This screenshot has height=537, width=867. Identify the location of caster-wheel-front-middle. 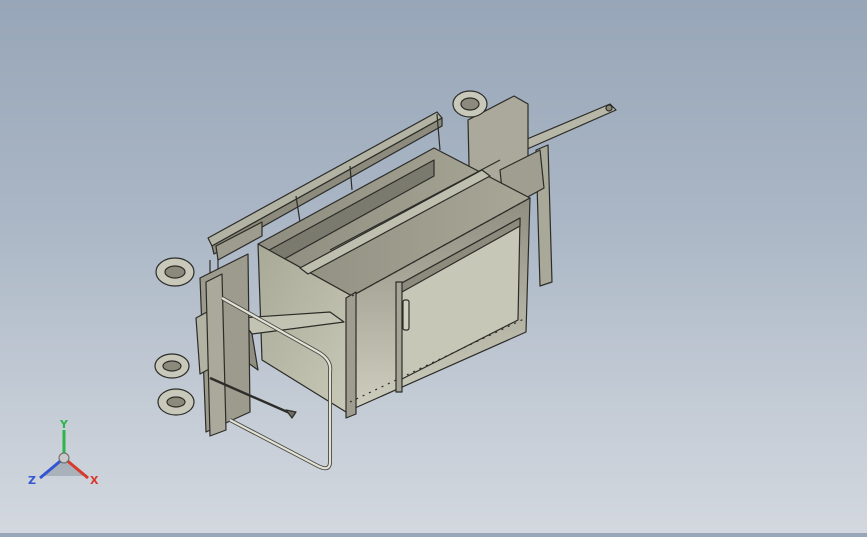
(172, 366).